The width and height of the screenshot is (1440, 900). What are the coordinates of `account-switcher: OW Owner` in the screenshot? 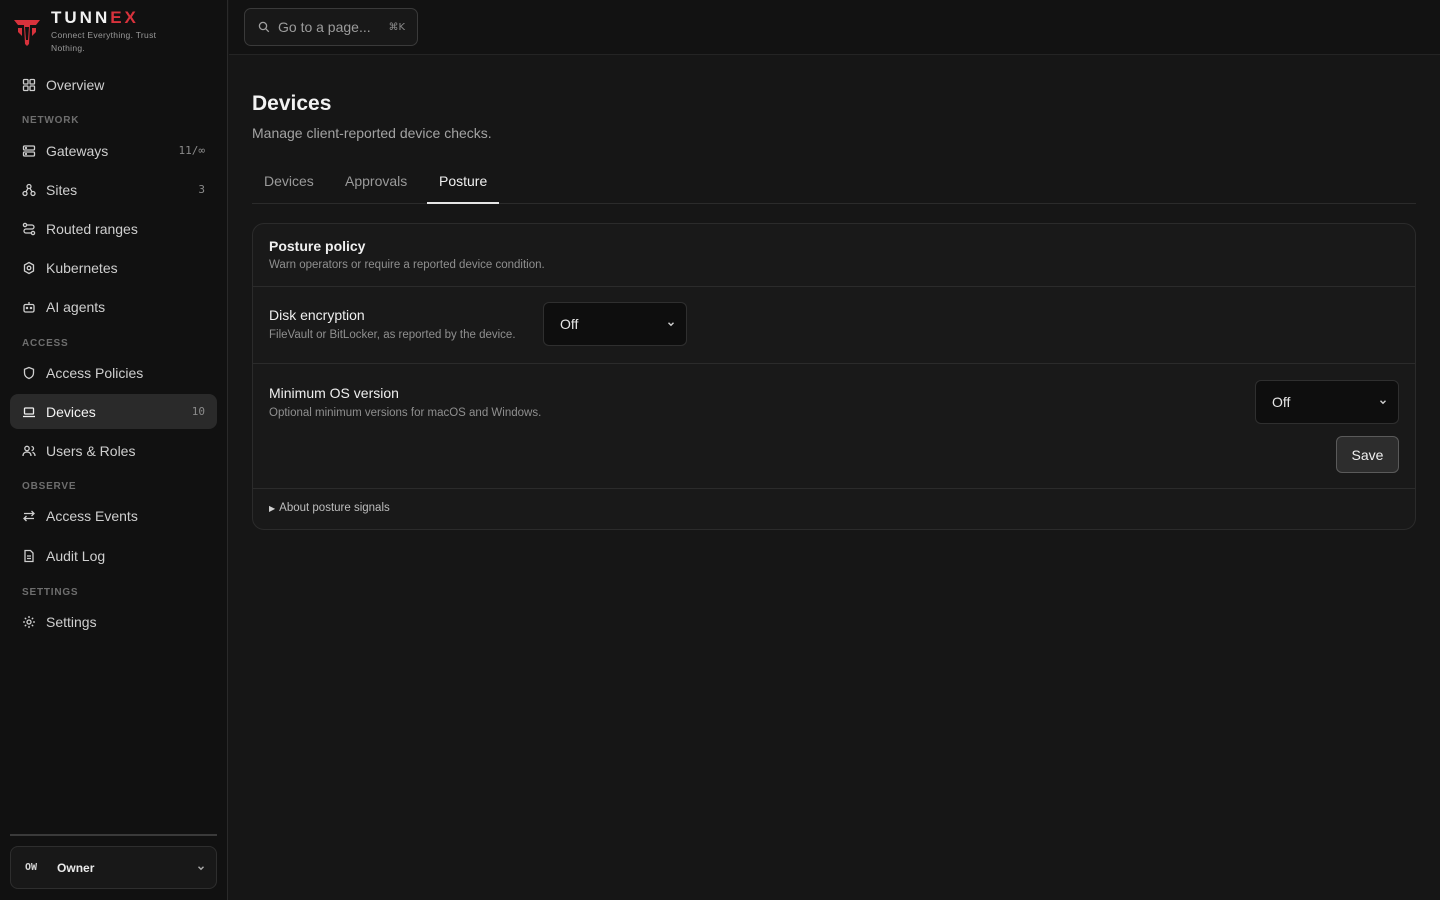 It's located at (113, 867).